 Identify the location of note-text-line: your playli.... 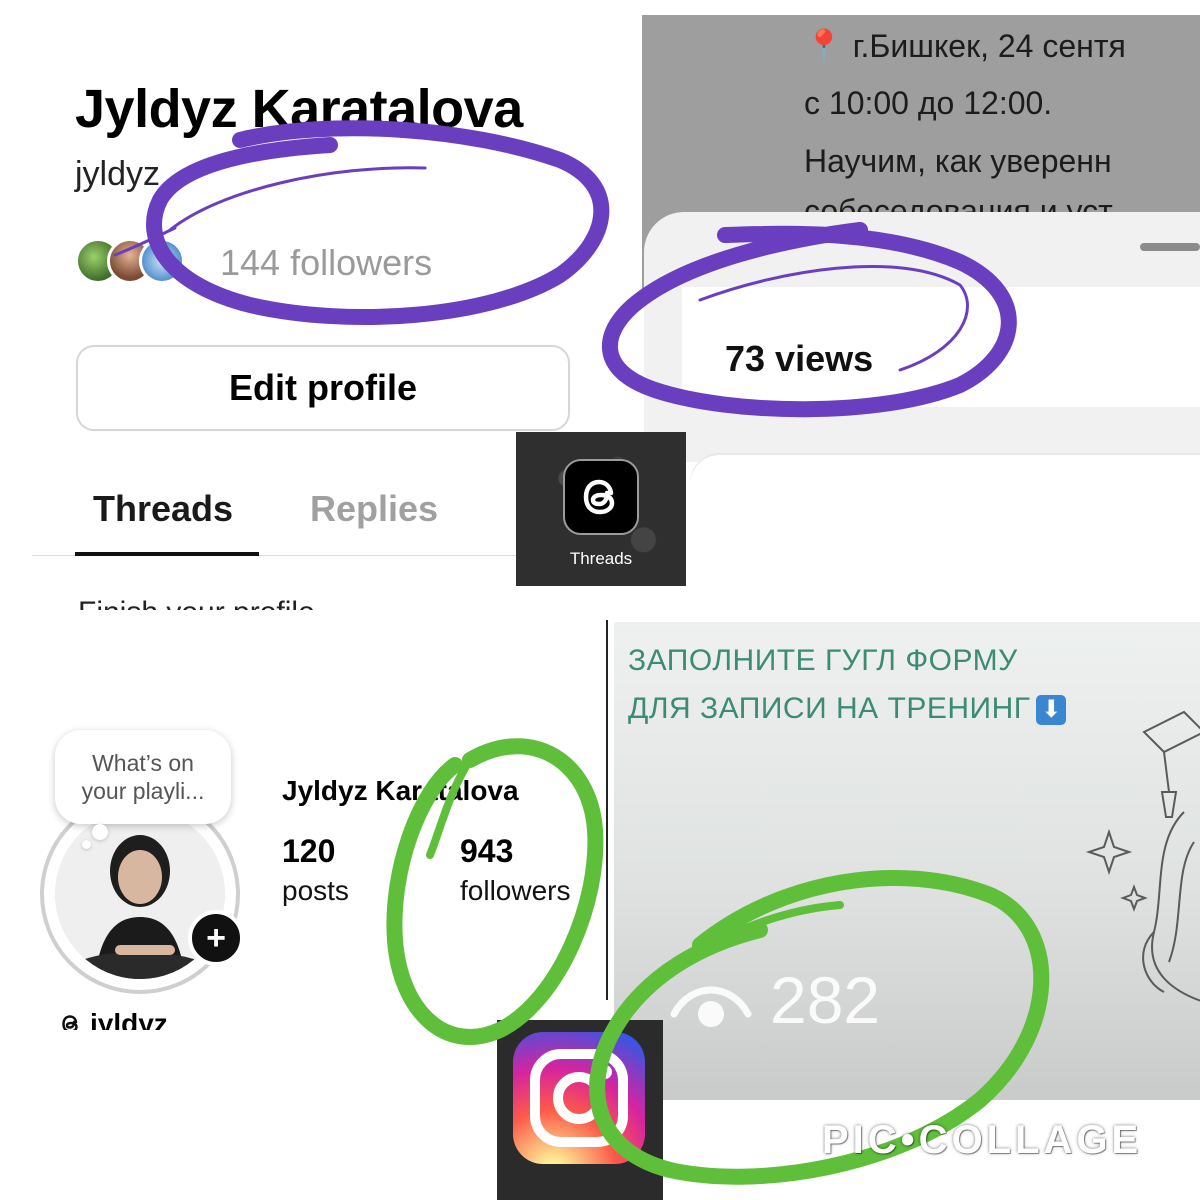
(143, 791).